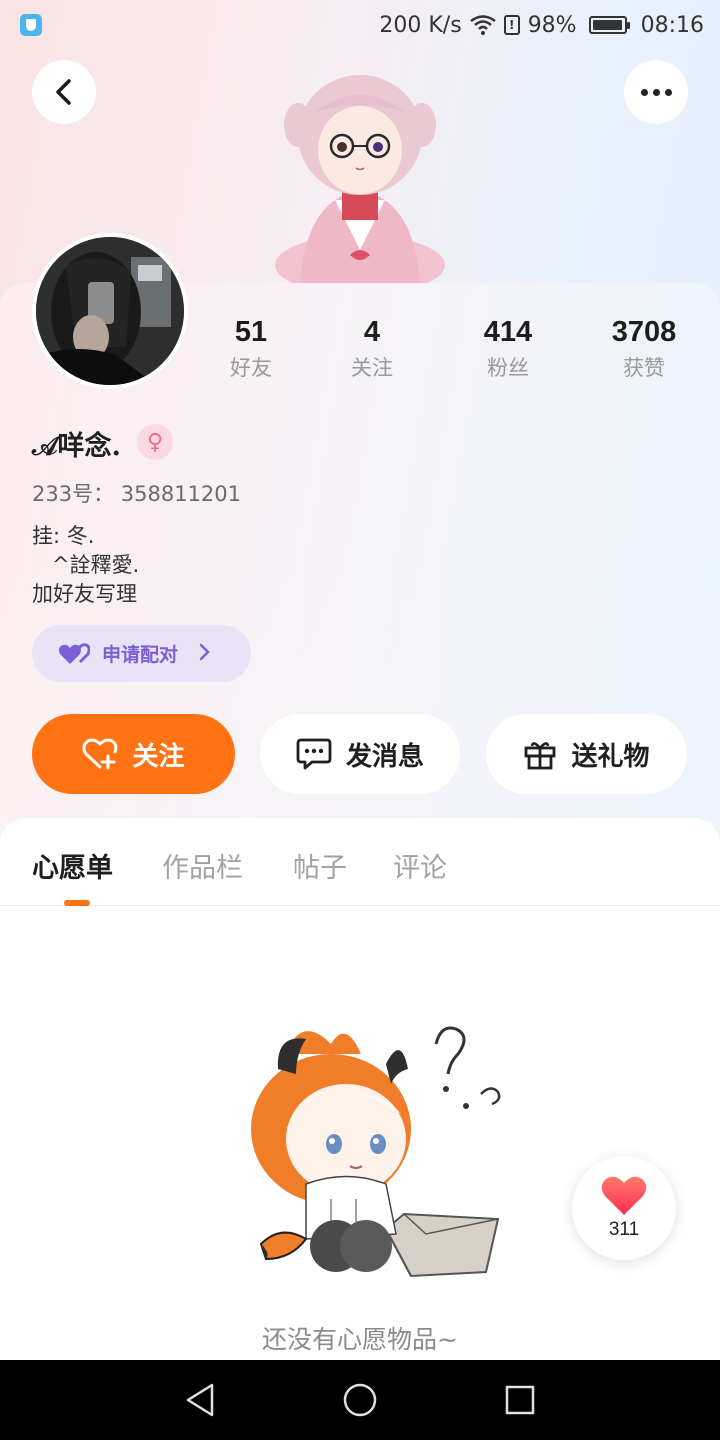 This screenshot has width=720, height=1440. I want to click on circle-home-icon, so click(360, 1400).